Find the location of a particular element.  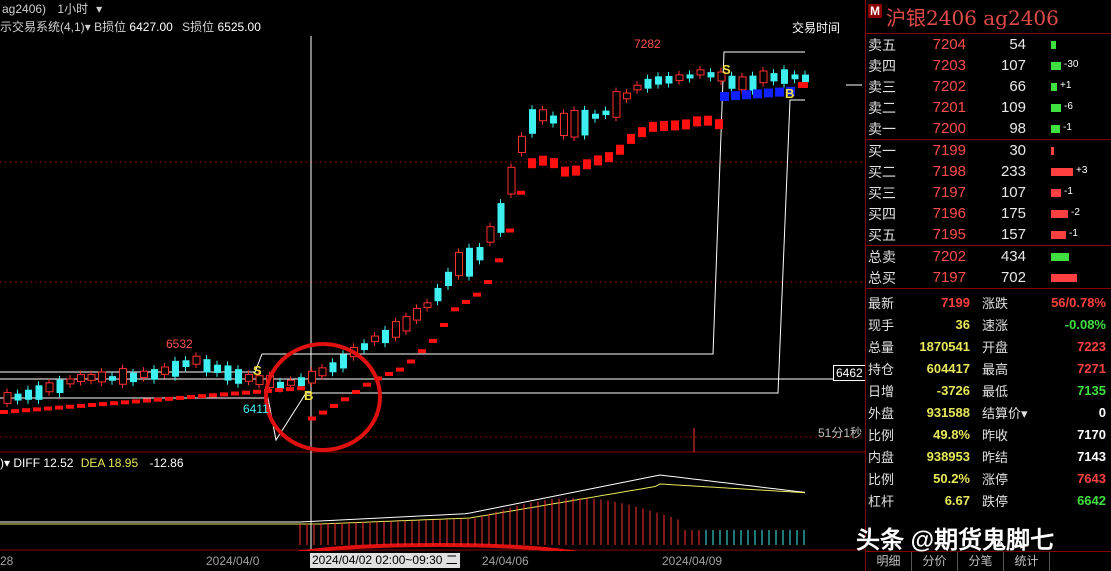

stat-value: 50.2% is located at coordinates (951, 478).